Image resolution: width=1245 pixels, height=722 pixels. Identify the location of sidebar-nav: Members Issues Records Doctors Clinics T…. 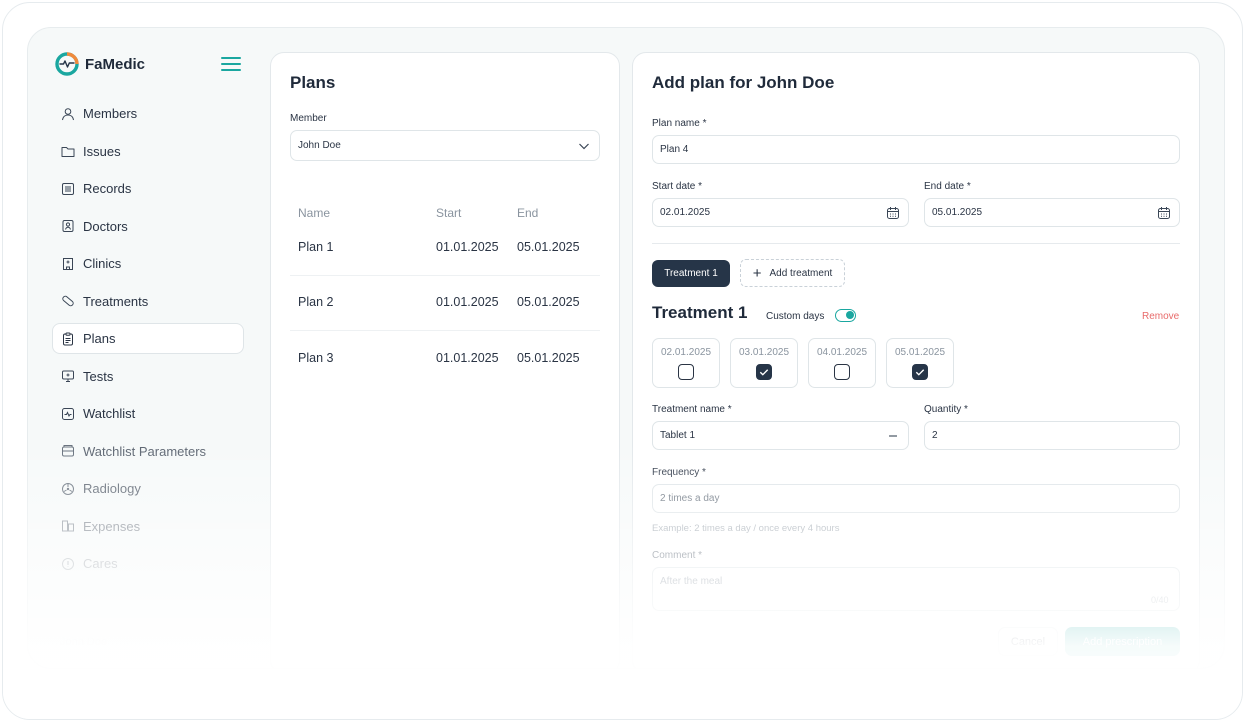
(148, 342).